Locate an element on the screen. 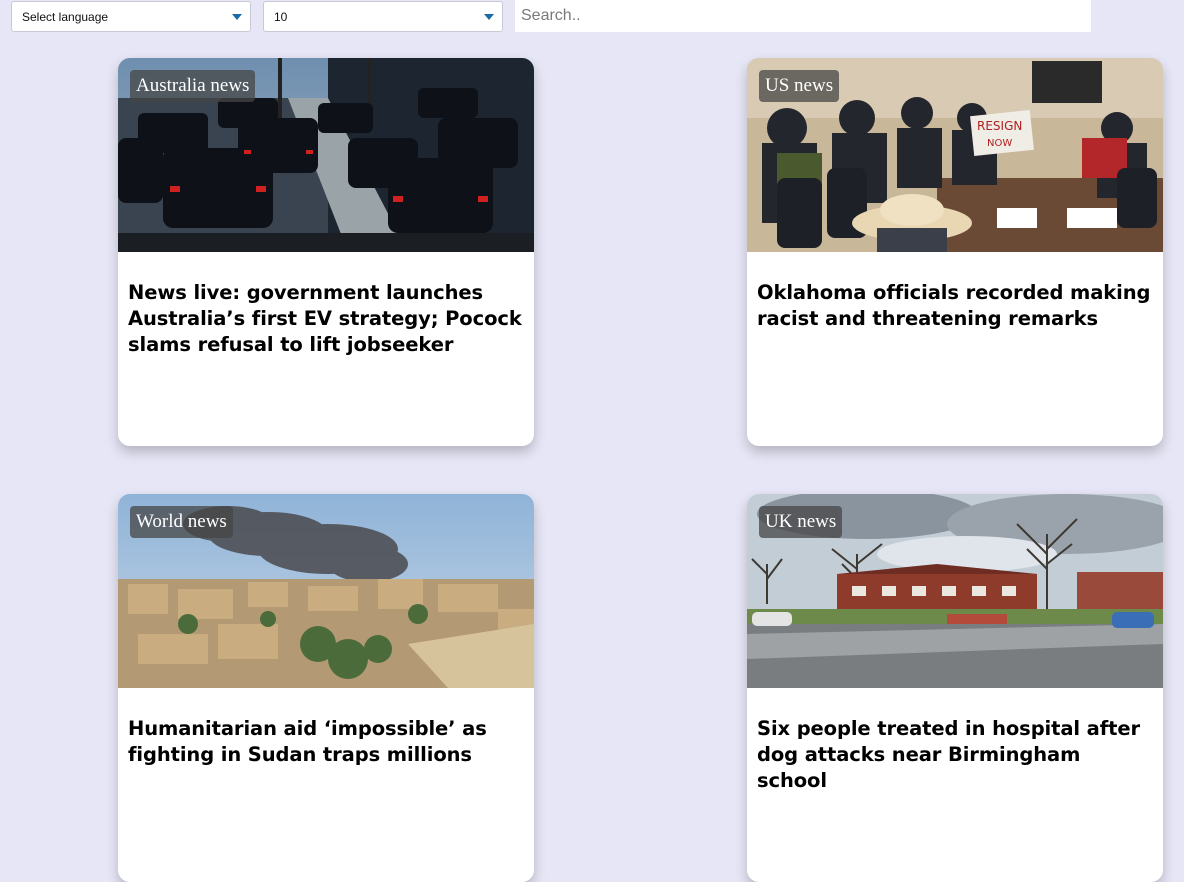 This screenshot has width=1184, height=882. category-badge: UK news is located at coordinates (801, 522).